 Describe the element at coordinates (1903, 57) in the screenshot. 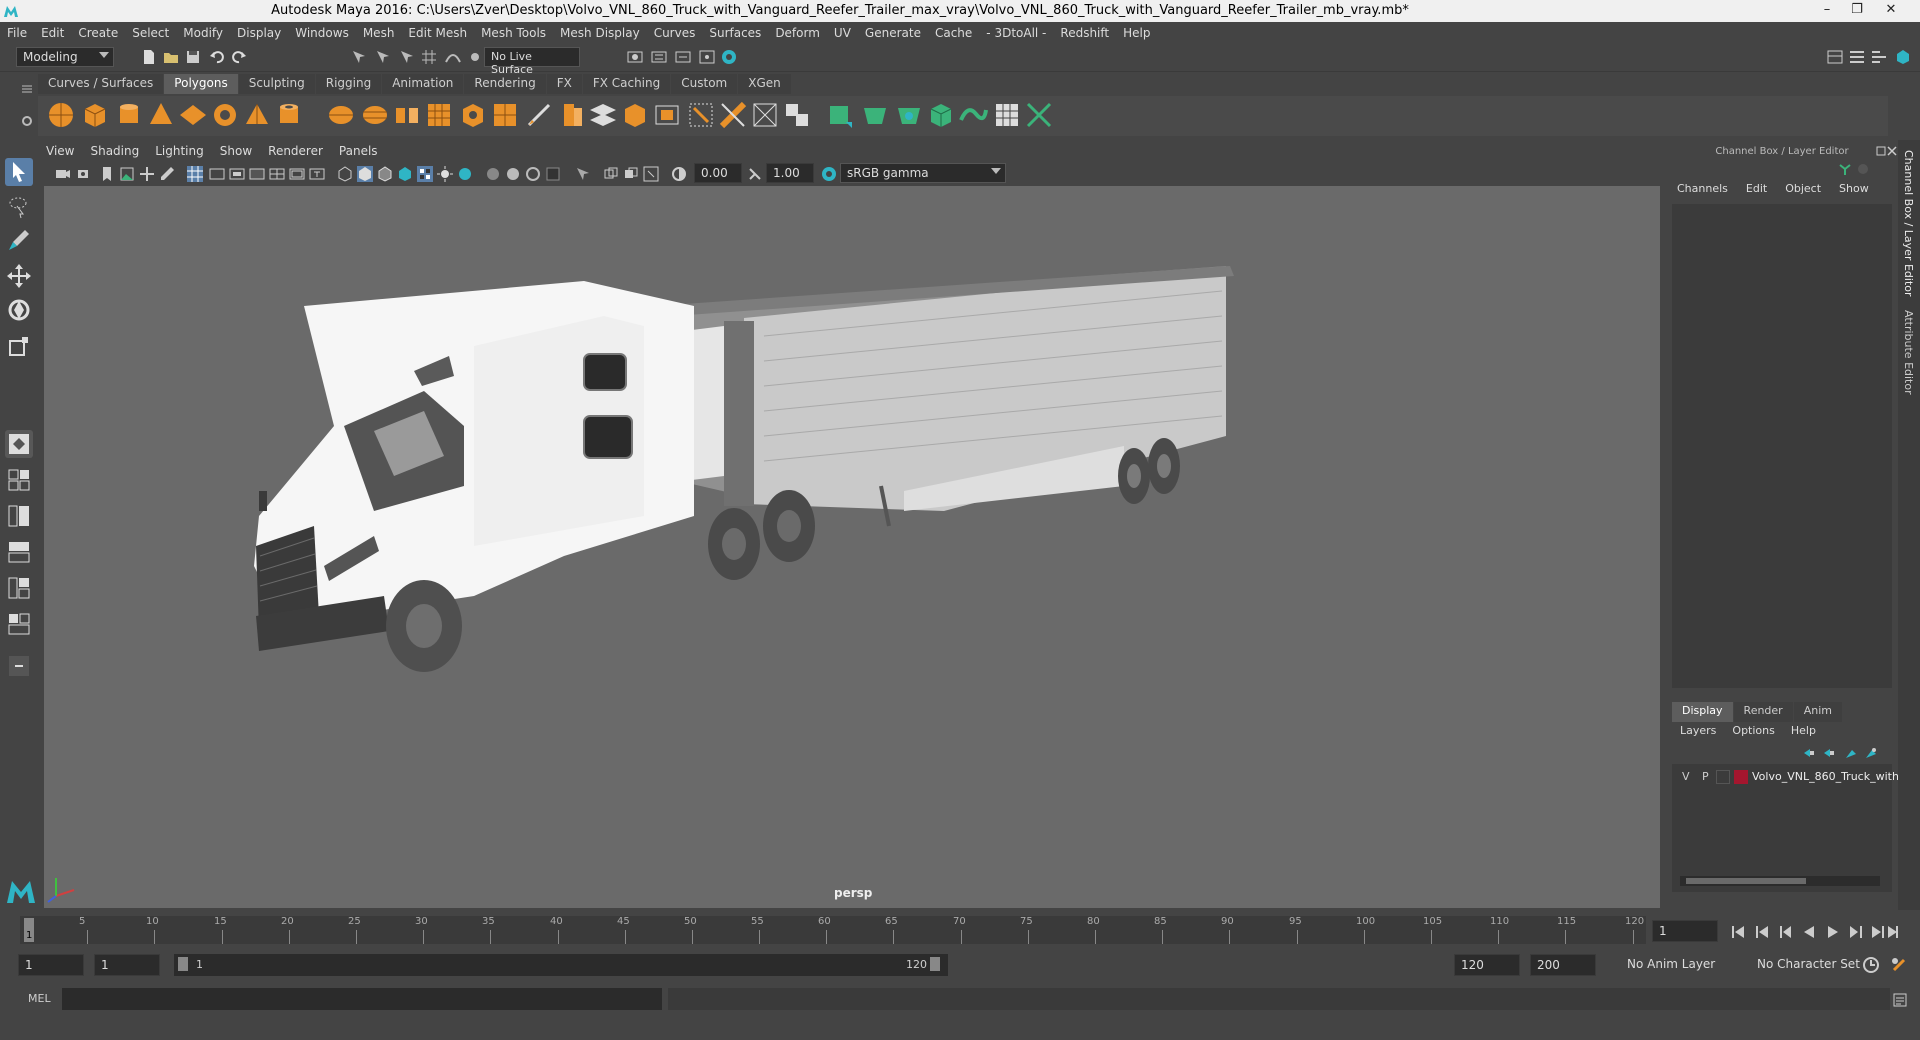

I see `channel-box-toggle-icon` at that location.